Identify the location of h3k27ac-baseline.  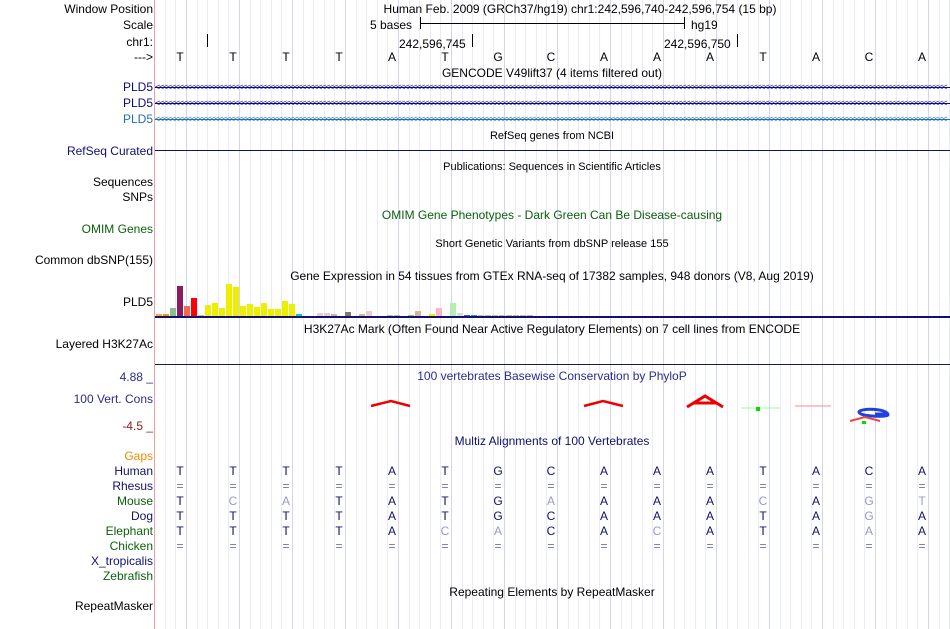
(552, 364).